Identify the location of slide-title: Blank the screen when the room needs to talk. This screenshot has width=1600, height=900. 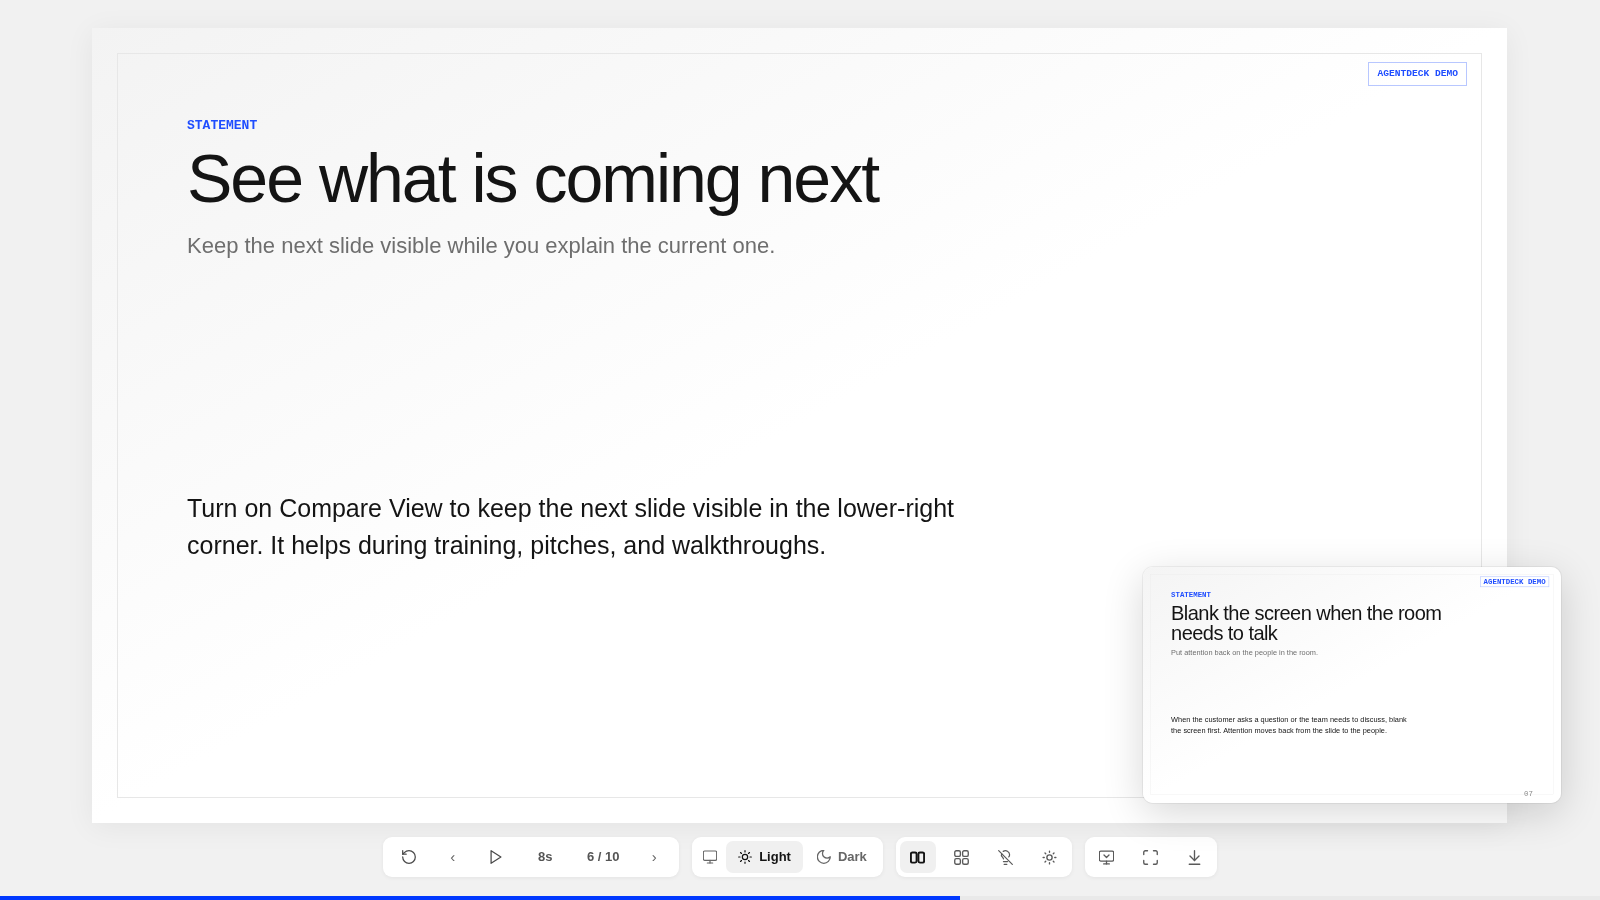
(1307, 623).